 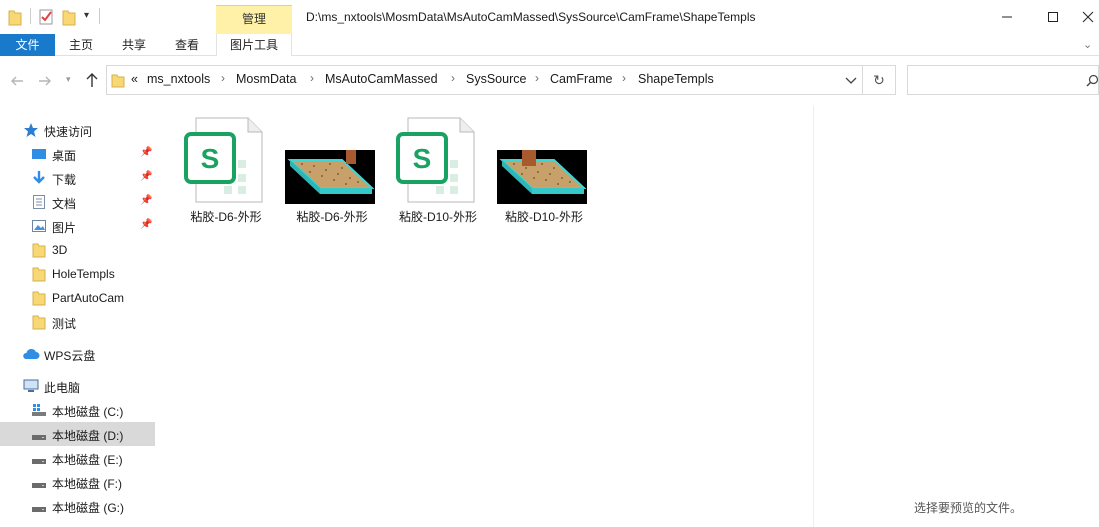 What do you see at coordinates (134, 79) in the screenshot?
I see `breadcrumb-overflow: «` at bounding box center [134, 79].